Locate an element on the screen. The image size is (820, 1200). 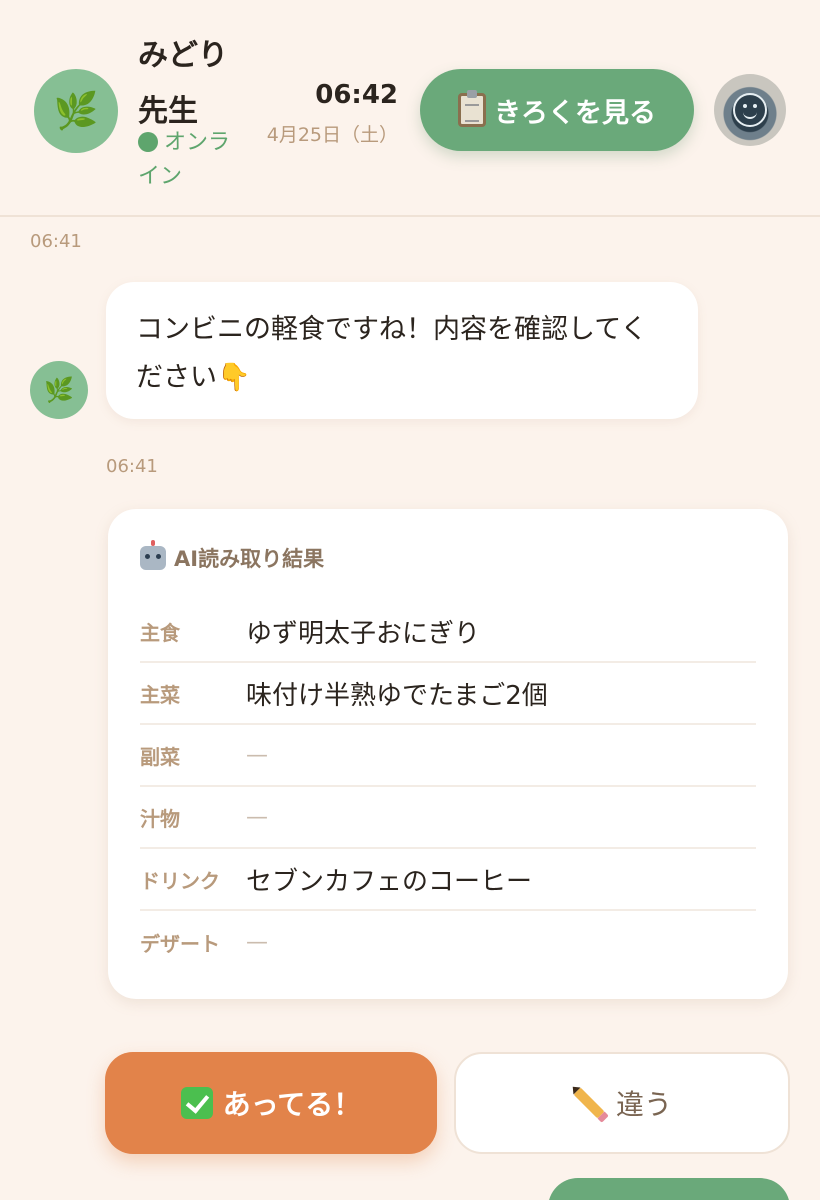
reject-button: 違う is located at coordinates (622, 1103).